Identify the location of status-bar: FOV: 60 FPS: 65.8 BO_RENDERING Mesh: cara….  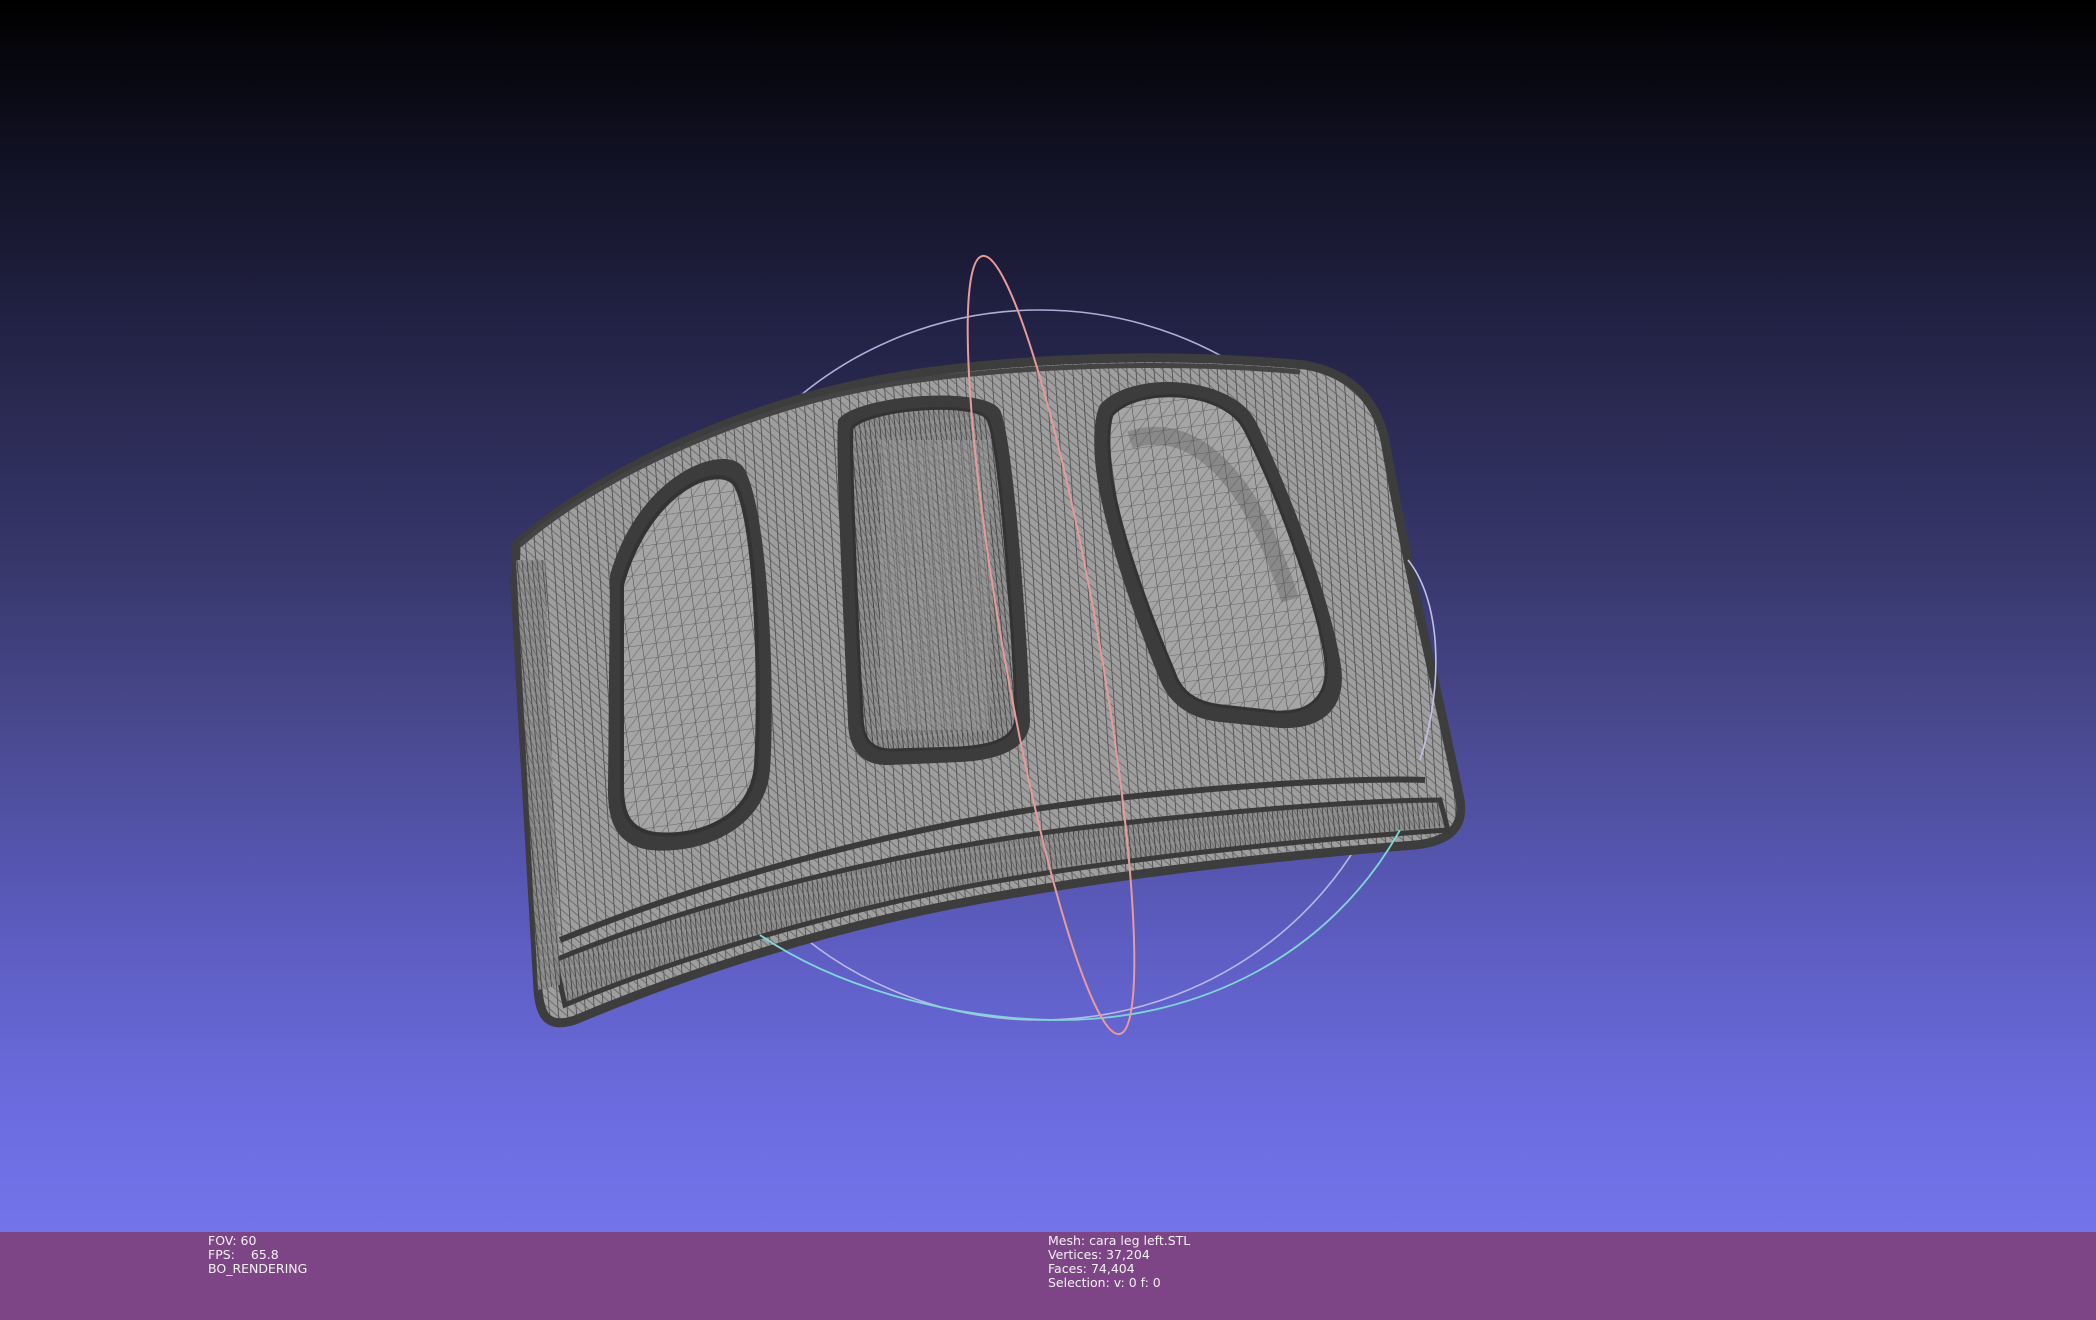
(1048, 1276).